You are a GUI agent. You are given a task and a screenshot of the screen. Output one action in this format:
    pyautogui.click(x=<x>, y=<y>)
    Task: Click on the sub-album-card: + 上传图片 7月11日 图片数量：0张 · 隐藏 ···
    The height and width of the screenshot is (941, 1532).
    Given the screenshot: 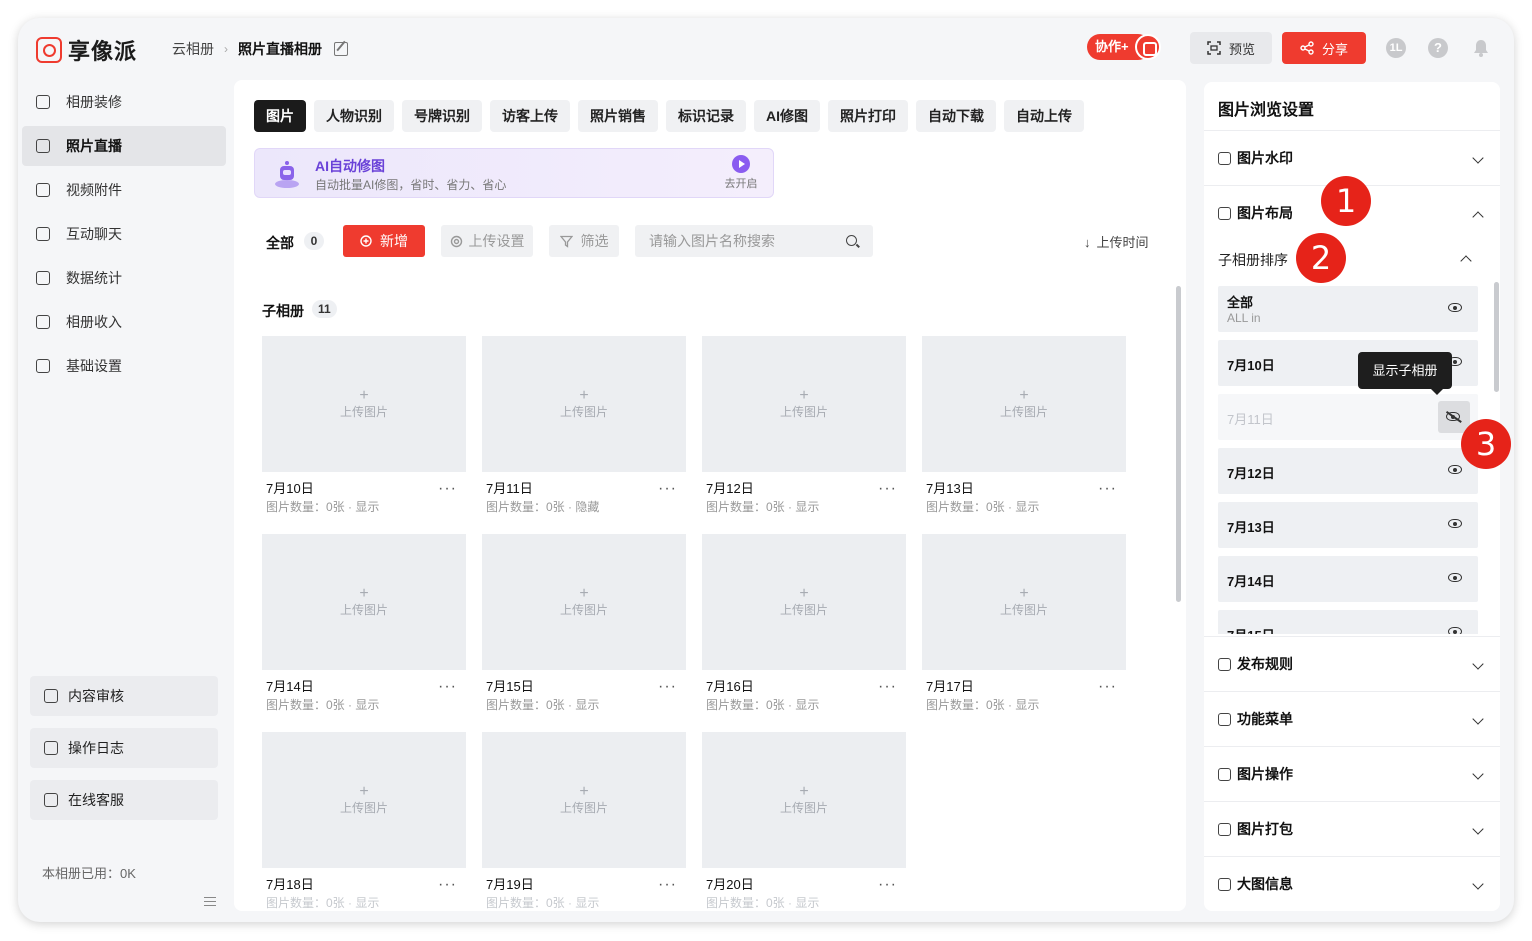 What is the action you would take?
    pyautogui.click(x=584, y=430)
    